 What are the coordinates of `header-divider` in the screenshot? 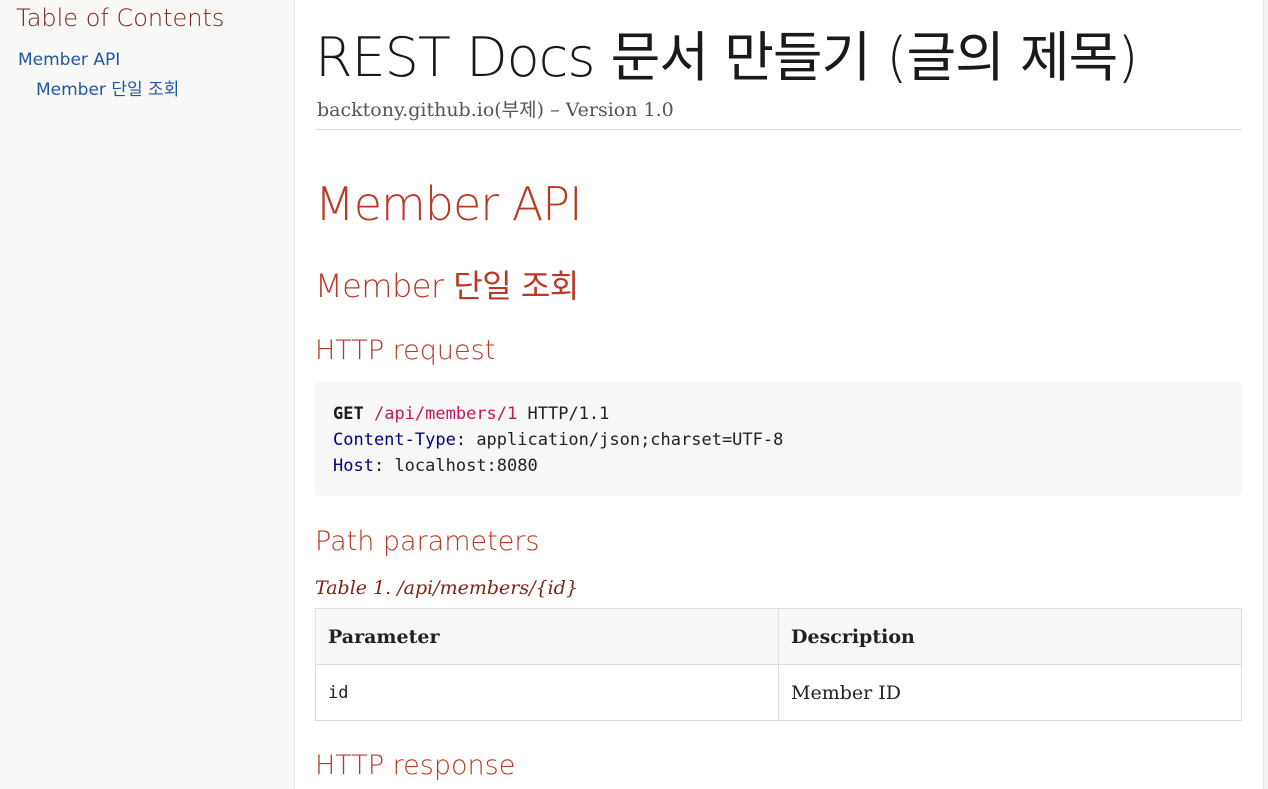 It's located at (778, 129).